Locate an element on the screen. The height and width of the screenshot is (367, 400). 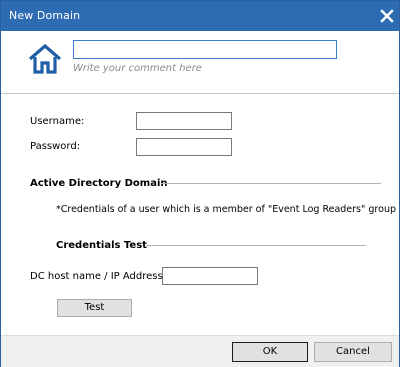
title-bar: New Domain is located at coordinates (200, 16).